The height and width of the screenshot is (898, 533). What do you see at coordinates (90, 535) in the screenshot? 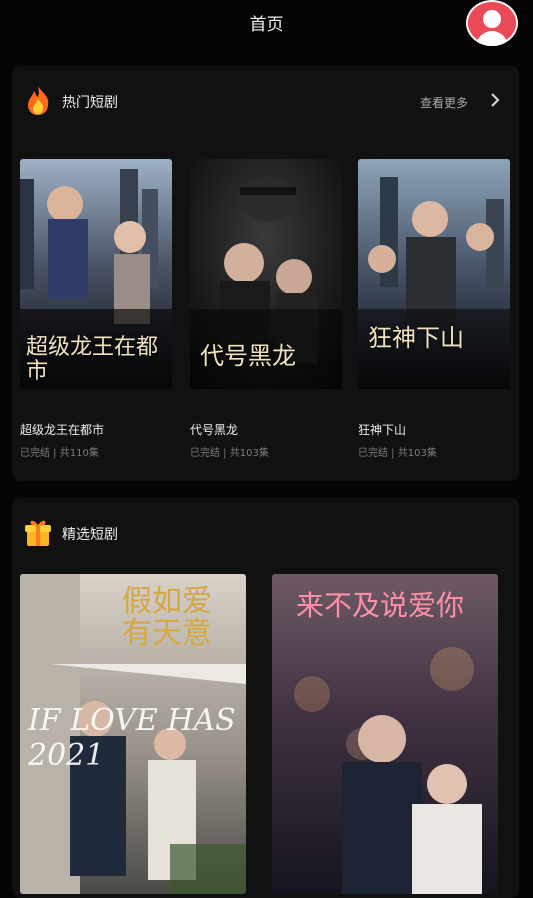
I see `section-title: 精选短剧` at bounding box center [90, 535].